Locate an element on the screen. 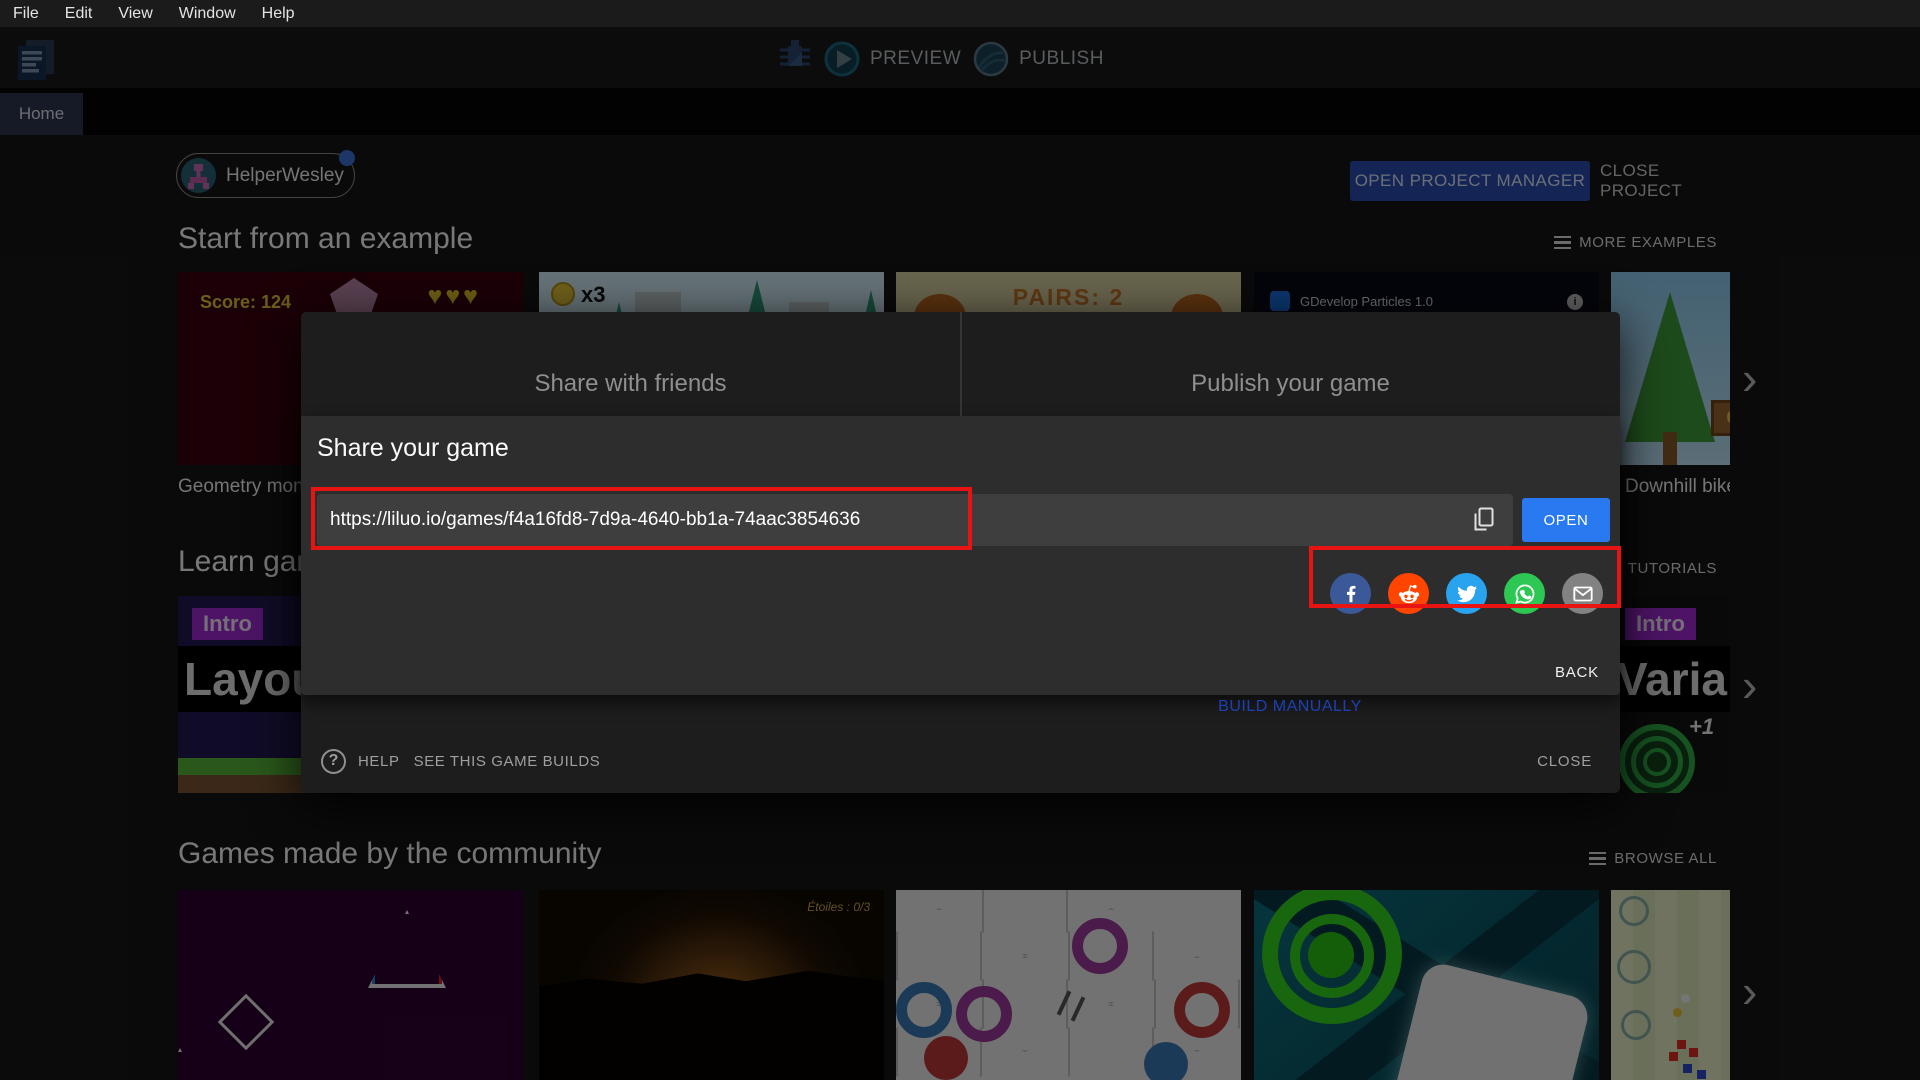  menu-help: Help is located at coordinates (278, 13).